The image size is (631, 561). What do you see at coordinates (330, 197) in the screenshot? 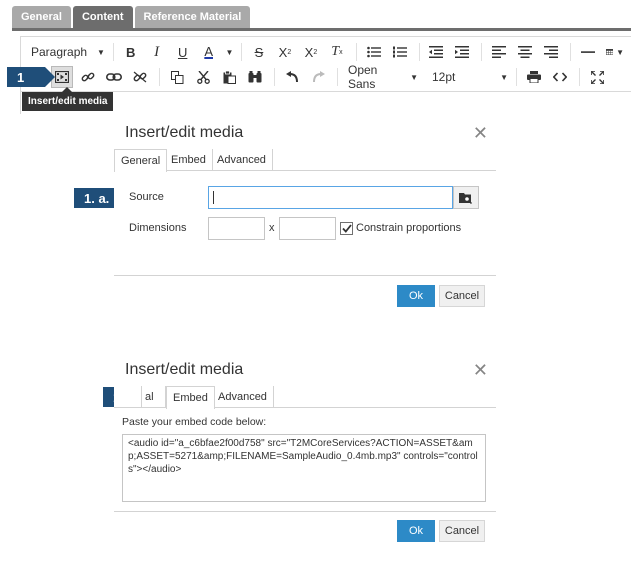
I see `source-input` at bounding box center [330, 197].